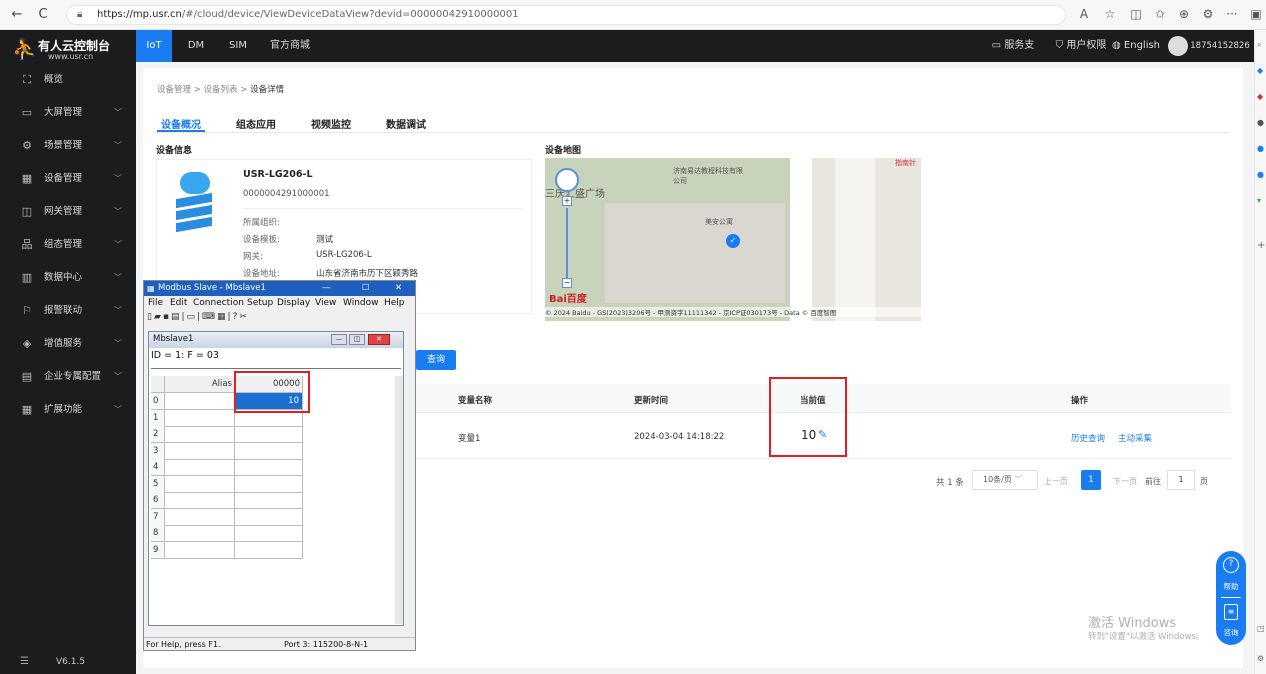  Describe the element at coordinates (178, 303) in the screenshot. I see `modbus-menu-edit: Edit` at that location.